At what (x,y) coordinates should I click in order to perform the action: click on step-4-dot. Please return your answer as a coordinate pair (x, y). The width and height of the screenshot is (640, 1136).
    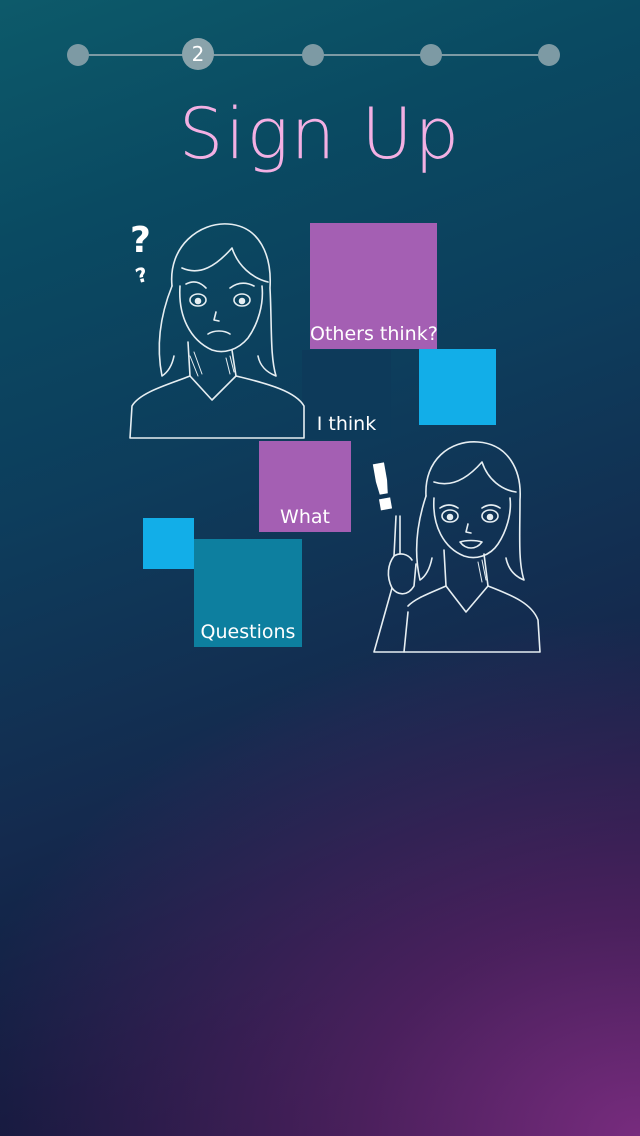
    Looking at the image, I should click on (431, 55).